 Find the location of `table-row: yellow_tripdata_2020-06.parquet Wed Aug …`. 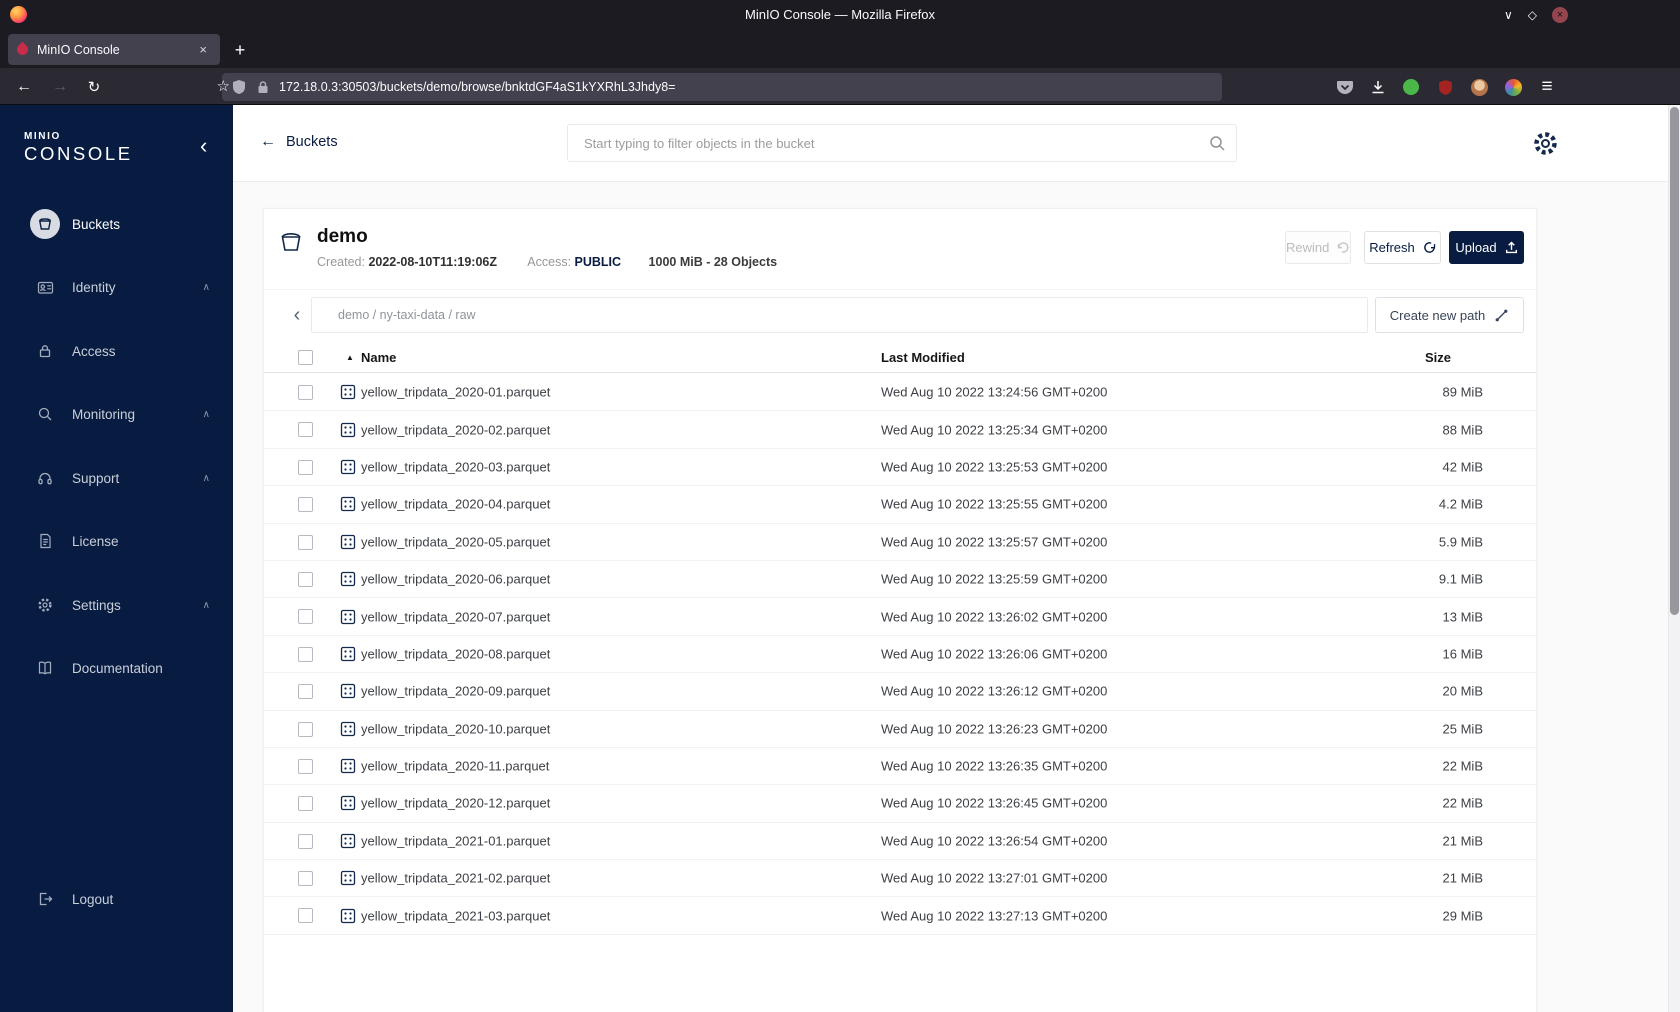

table-row: yellow_tripdata_2020-06.parquet Wed Aug … is located at coordinates (900, 580).